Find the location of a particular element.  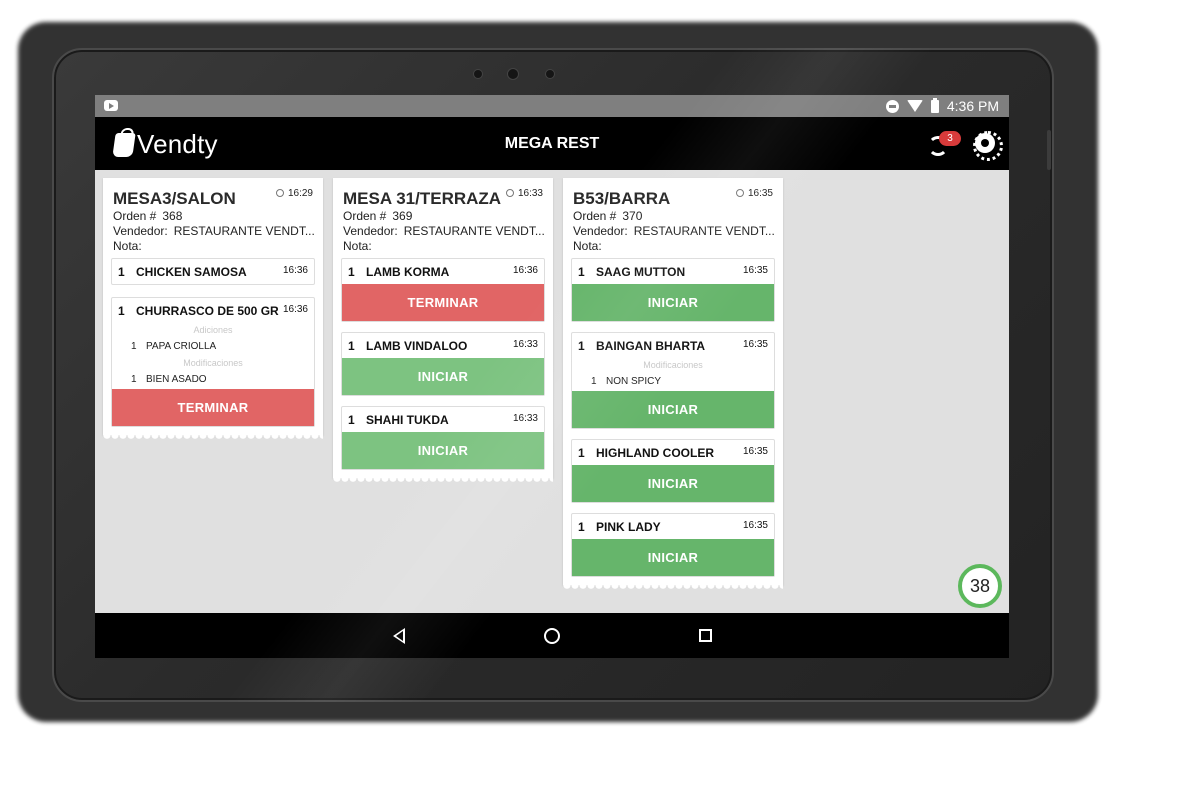

gear-icon is located at coordinates (988, 146).